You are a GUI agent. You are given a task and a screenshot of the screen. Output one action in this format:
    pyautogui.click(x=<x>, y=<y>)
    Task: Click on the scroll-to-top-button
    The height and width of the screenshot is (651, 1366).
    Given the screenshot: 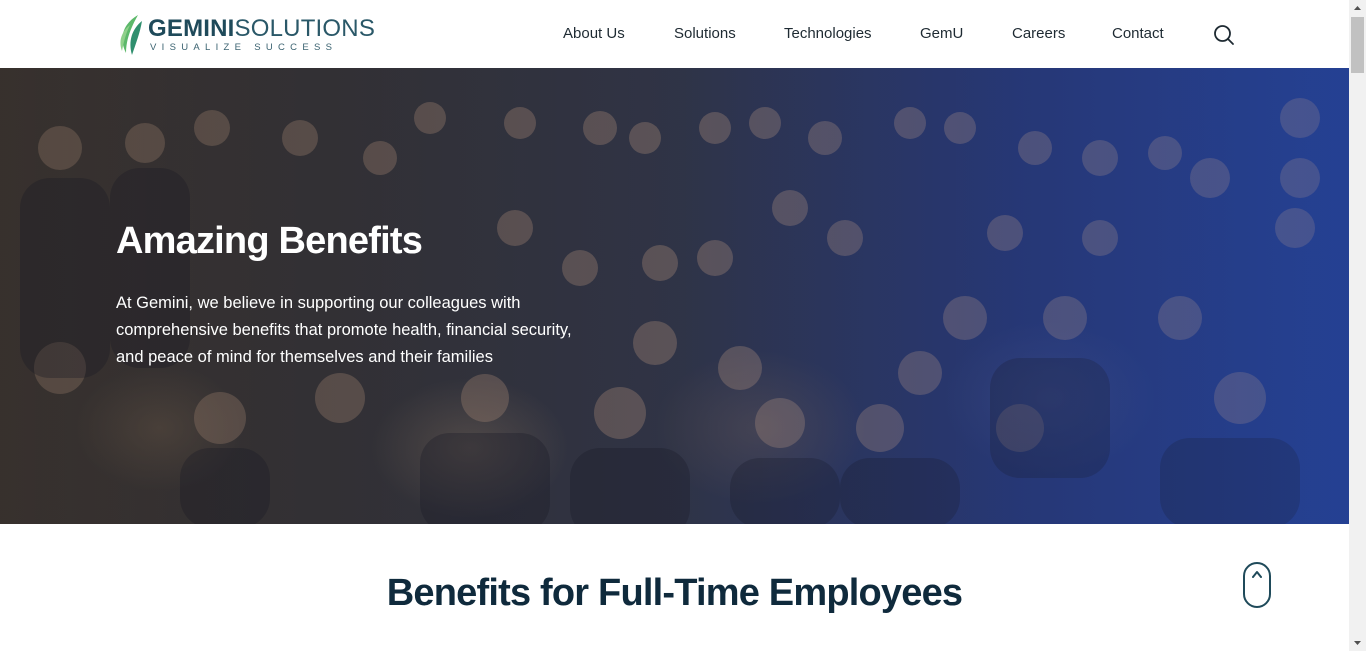 What is the action you would take?
    pyautogui.click(x=1257, y=585)
    